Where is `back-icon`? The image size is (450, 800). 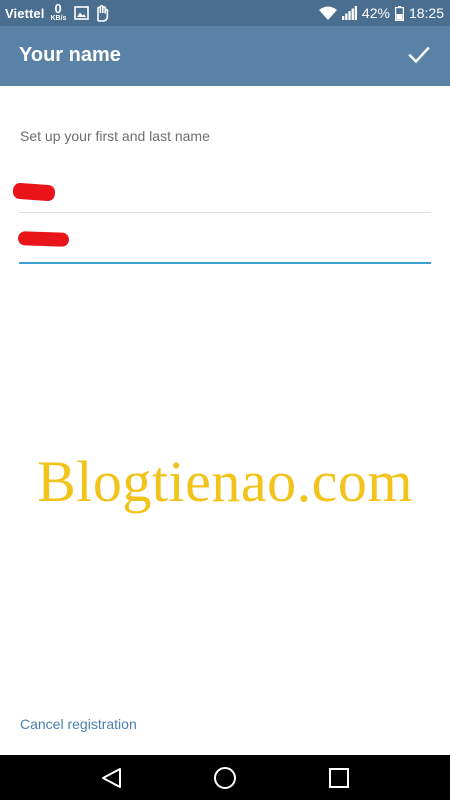 back-icon is located at coordinates (111, 778).